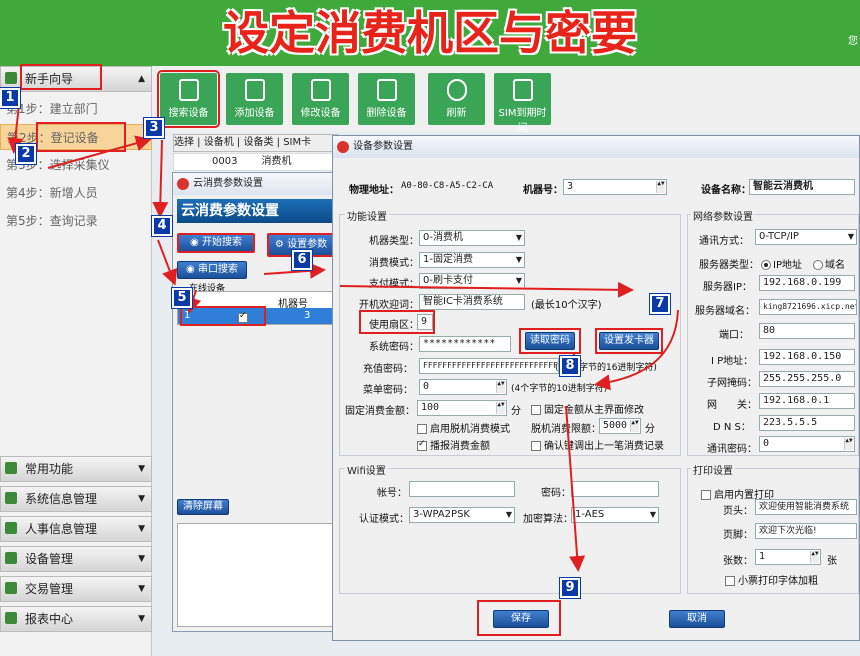  Describe the element at coordinates (486, 289) in the screenshot. I see `arrow-7a` at that location.